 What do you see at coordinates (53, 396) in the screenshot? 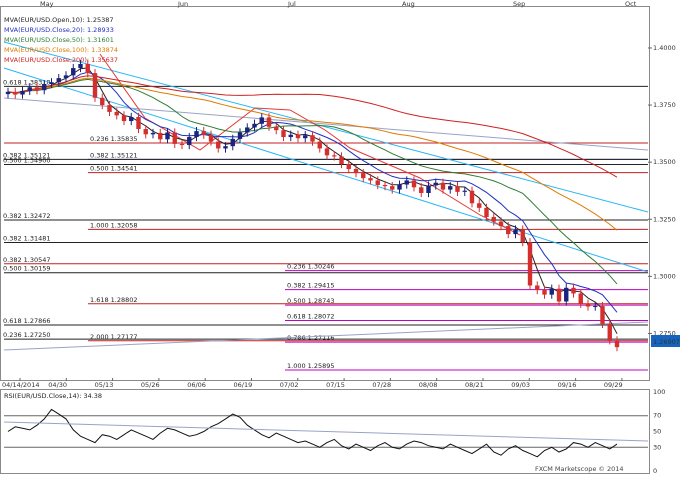
I see `rsi-label: RSI(EUR/USD.Close,14): 34.38` at bounding box center [53, 396].